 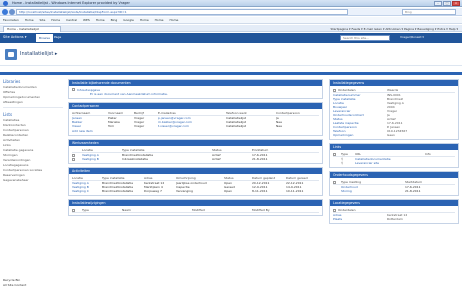 I want to click on cell: Visser, so click(x=90, y=126).